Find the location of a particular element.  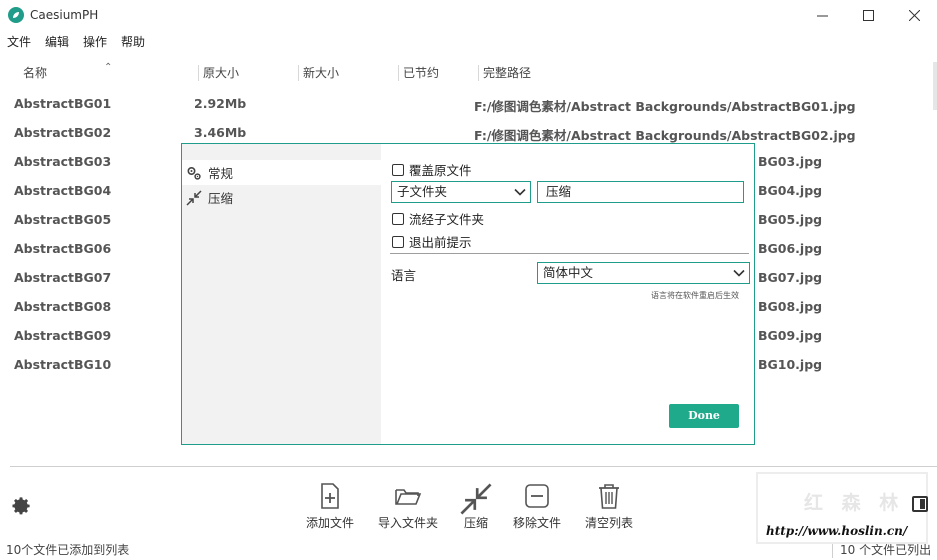

watermark: 红 森 林 http://www.hoslin.cn/ is located at coordinates (842, 508).